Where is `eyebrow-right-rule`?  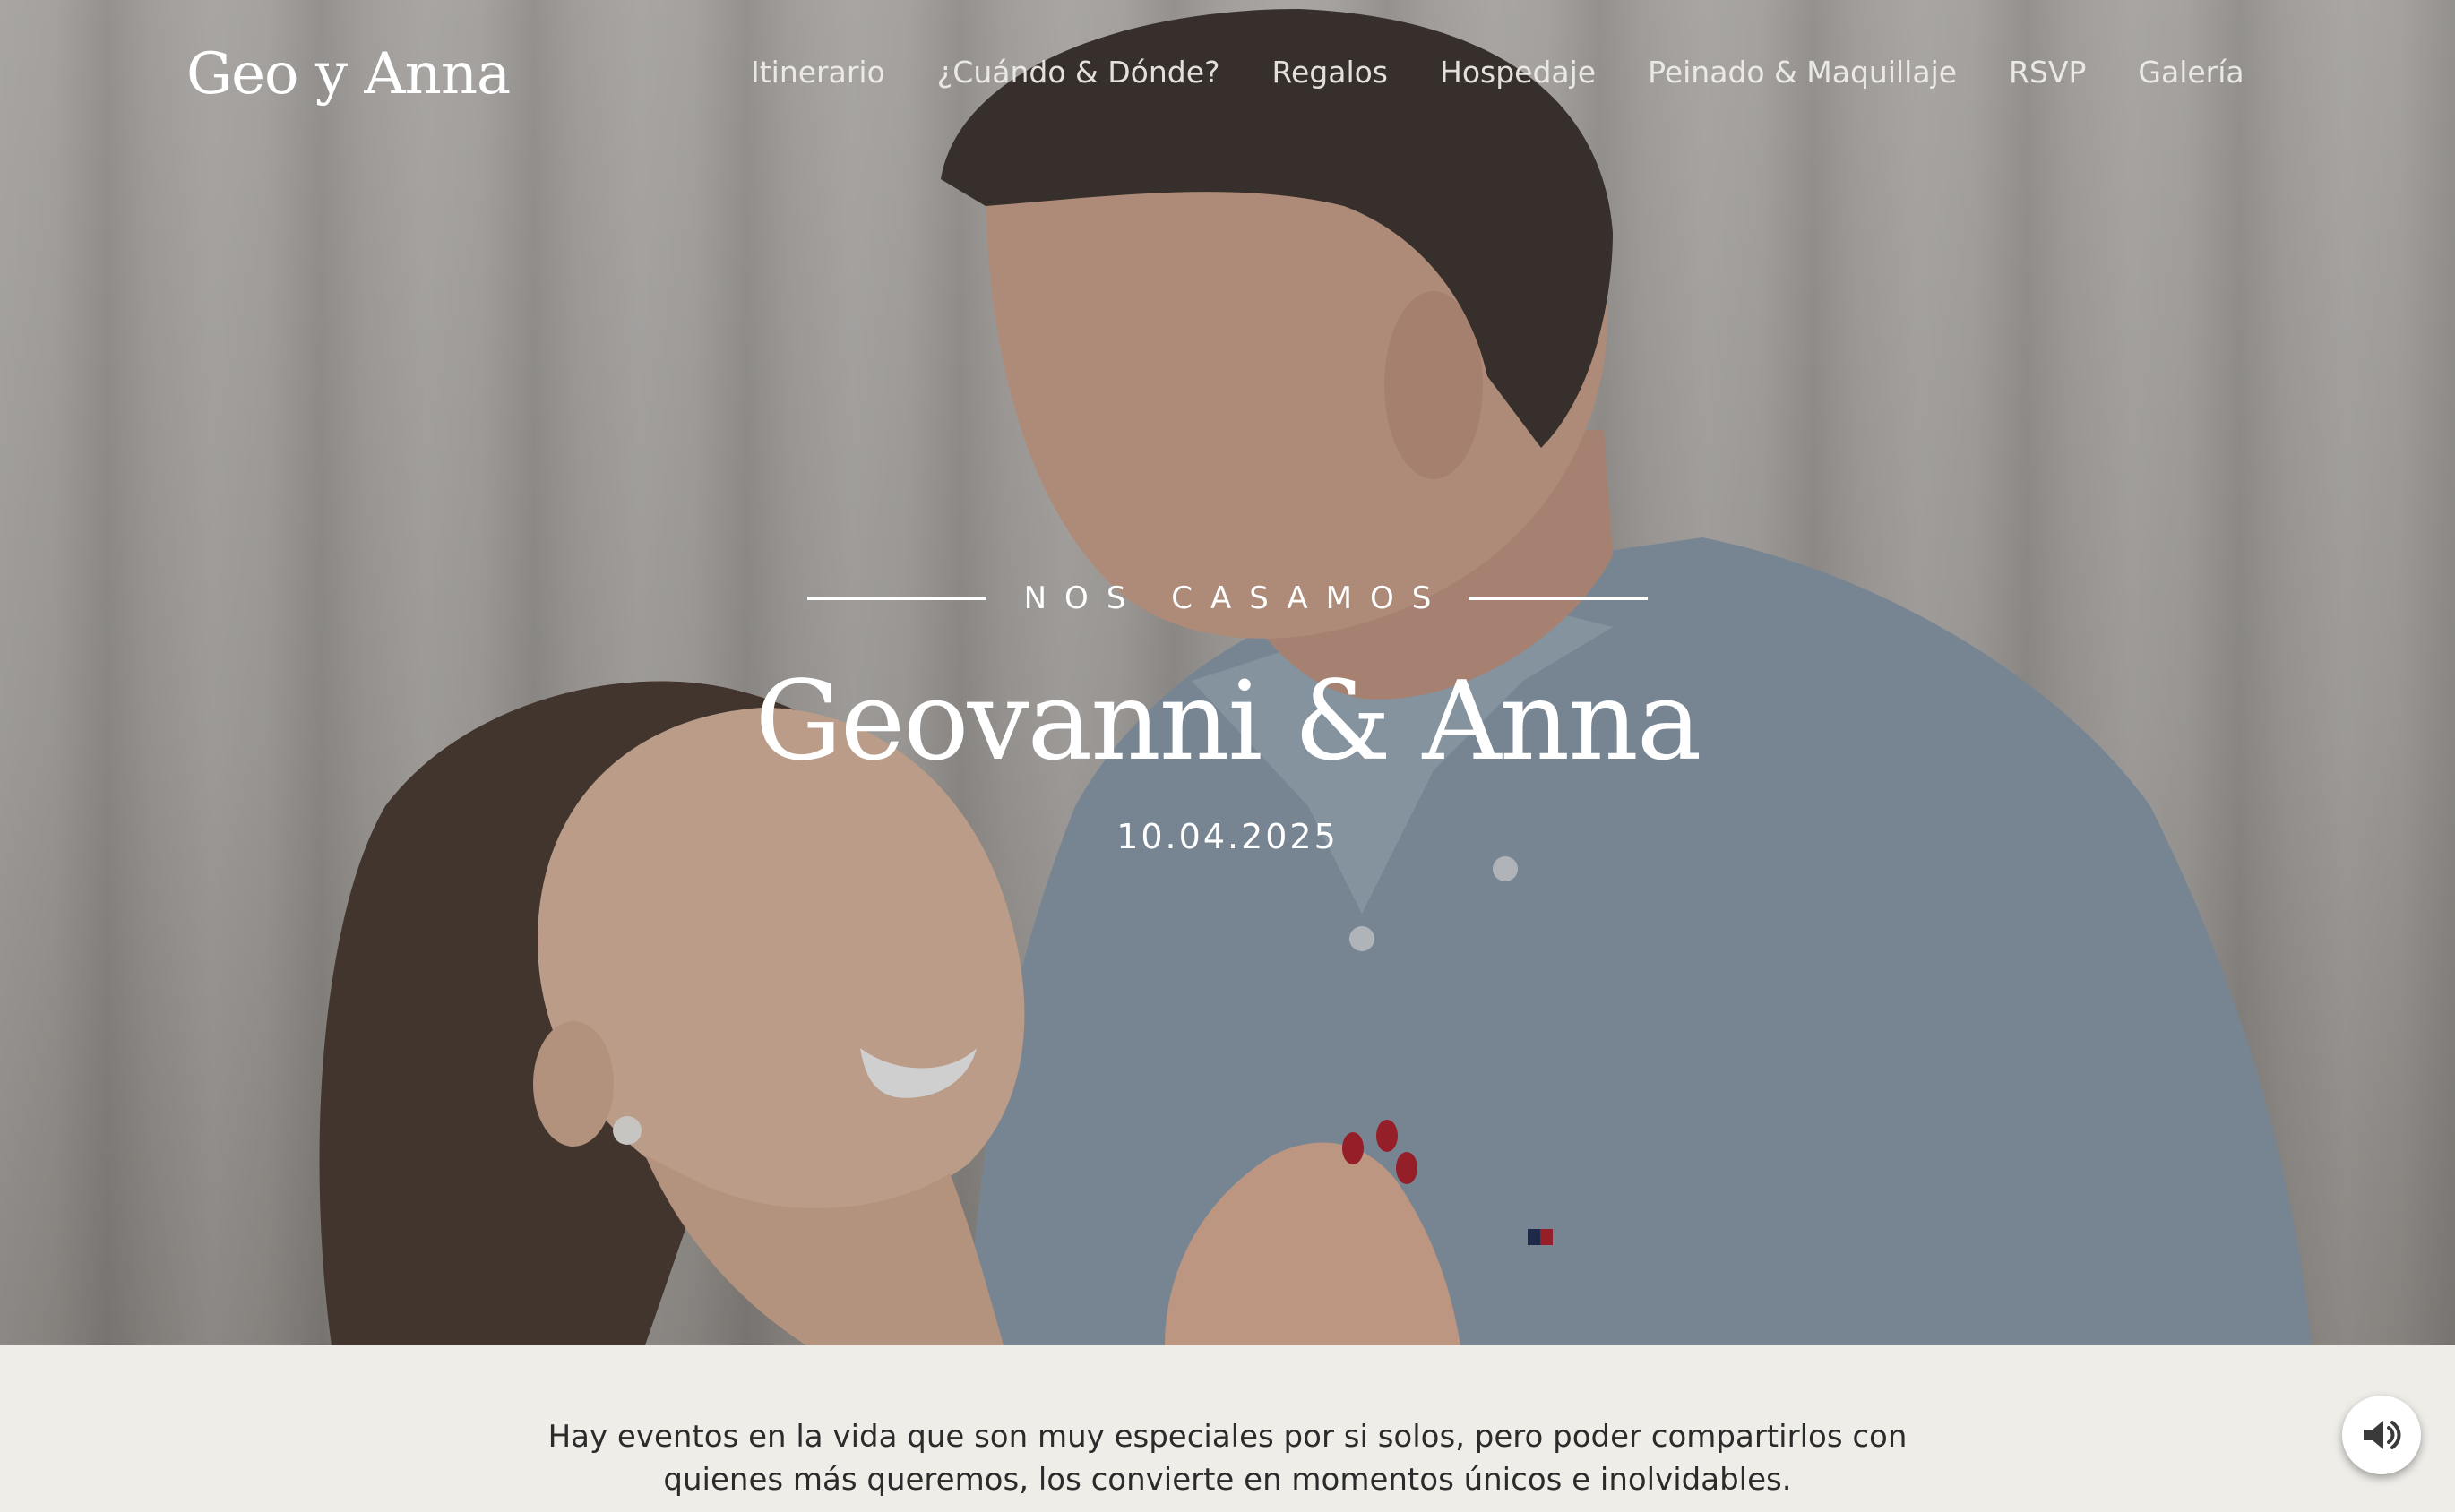 eyebrow-right-rule is located at coordinates (1559, 599).